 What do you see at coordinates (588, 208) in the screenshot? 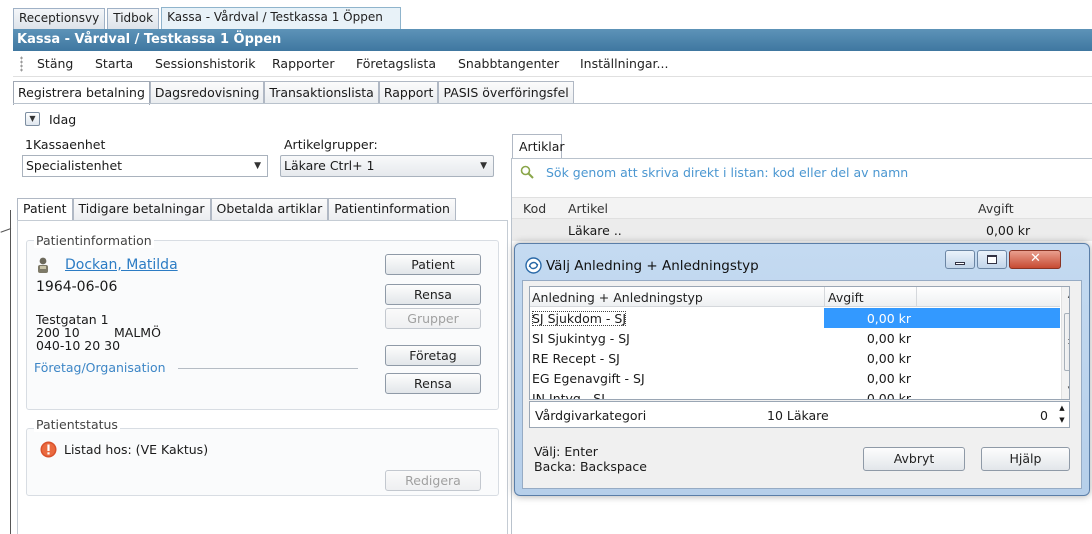
I see `col-artikel: Artikel` at bounding box center [588, 208].